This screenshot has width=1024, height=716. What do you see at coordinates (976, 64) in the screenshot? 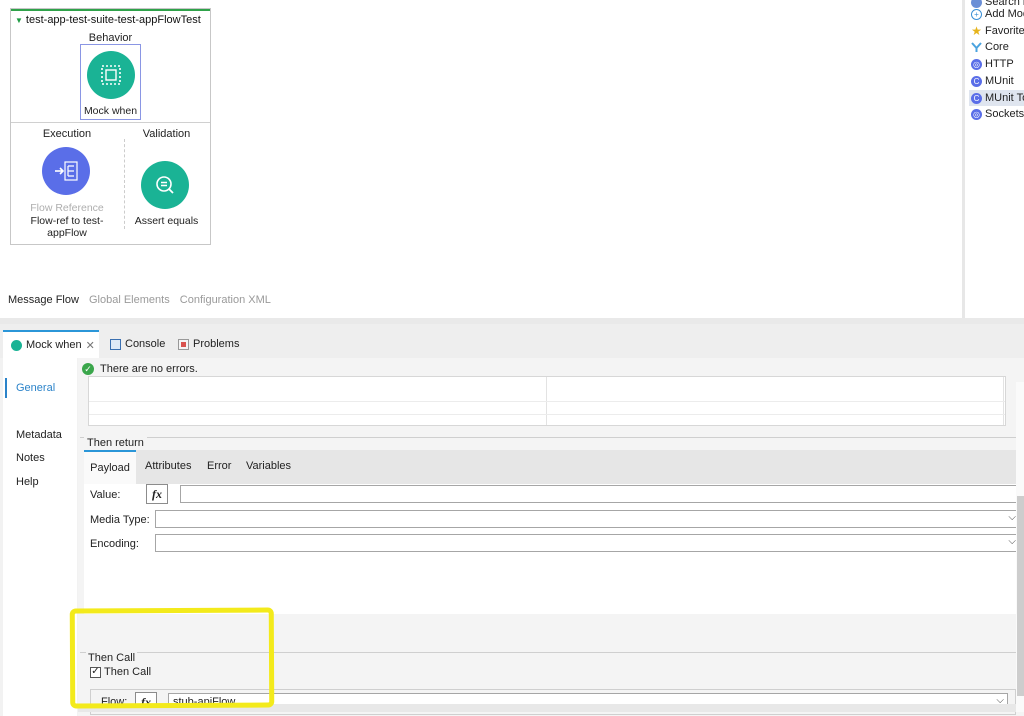
I see `http-module-icon: ◎` at bounding box center [976, 64].